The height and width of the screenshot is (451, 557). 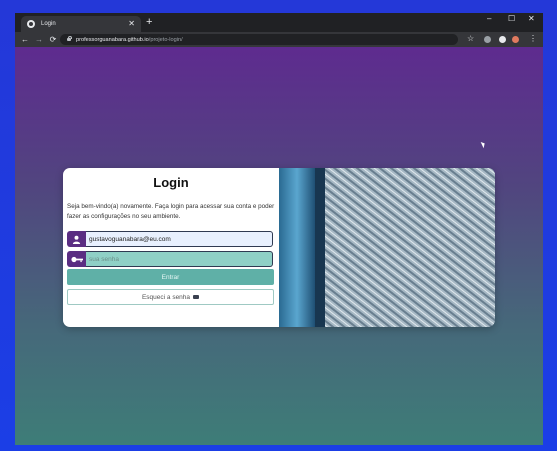 I want to click on new-tab-button: +, so click(x=149, y=22).